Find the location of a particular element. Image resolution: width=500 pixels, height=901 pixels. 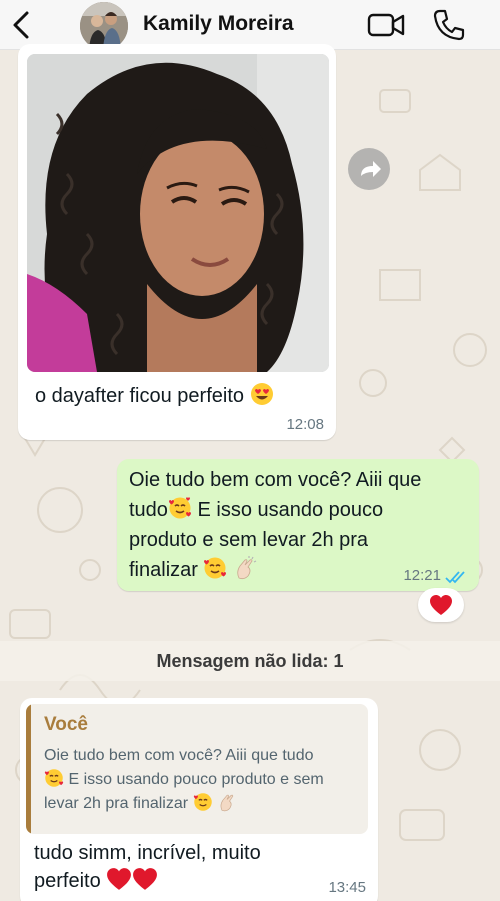

message-time: 12:21 is located at coordinates (422, 575).